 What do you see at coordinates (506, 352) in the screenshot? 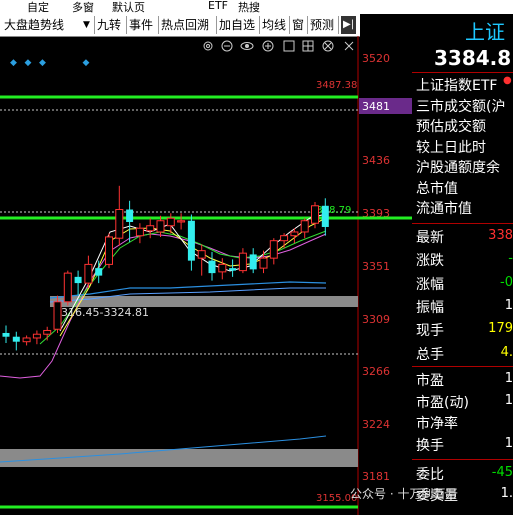
I see `quote-value: 4.` at bounding box center [506, 352].